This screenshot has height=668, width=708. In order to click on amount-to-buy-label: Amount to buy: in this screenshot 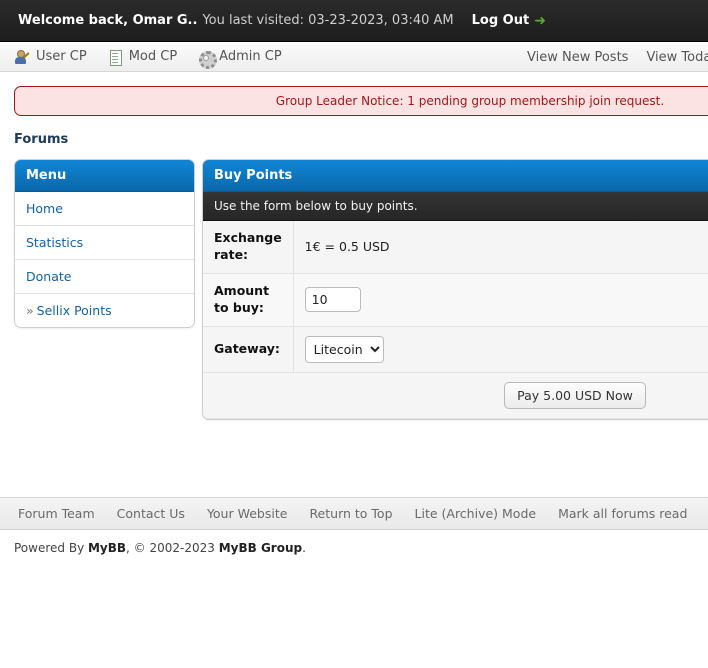, I will do `click(248, 300)`.